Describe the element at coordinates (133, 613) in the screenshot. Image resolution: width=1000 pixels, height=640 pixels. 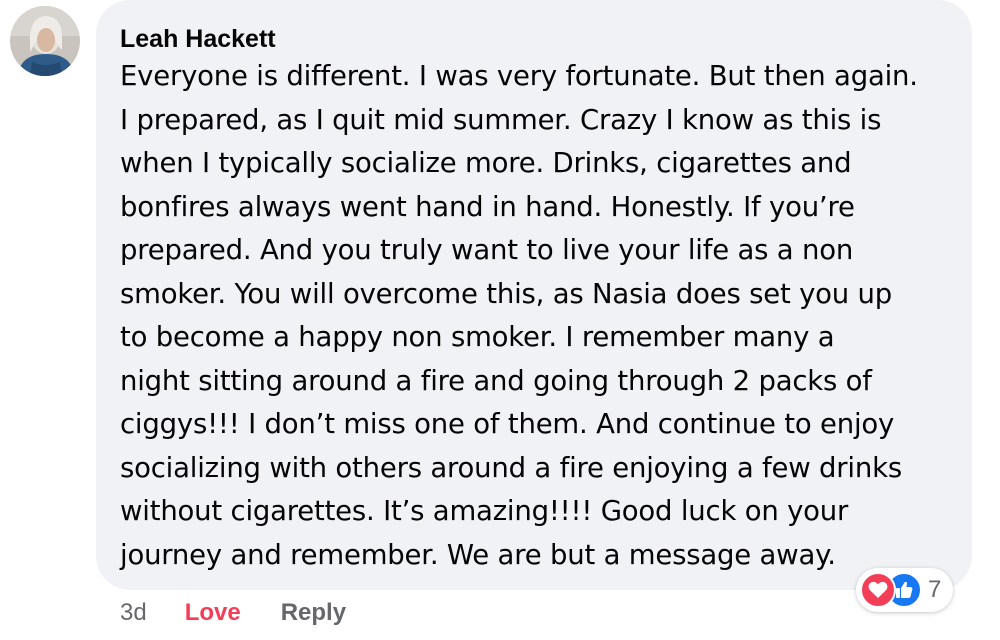
I see `comment-timestamp: 3d` at that location.